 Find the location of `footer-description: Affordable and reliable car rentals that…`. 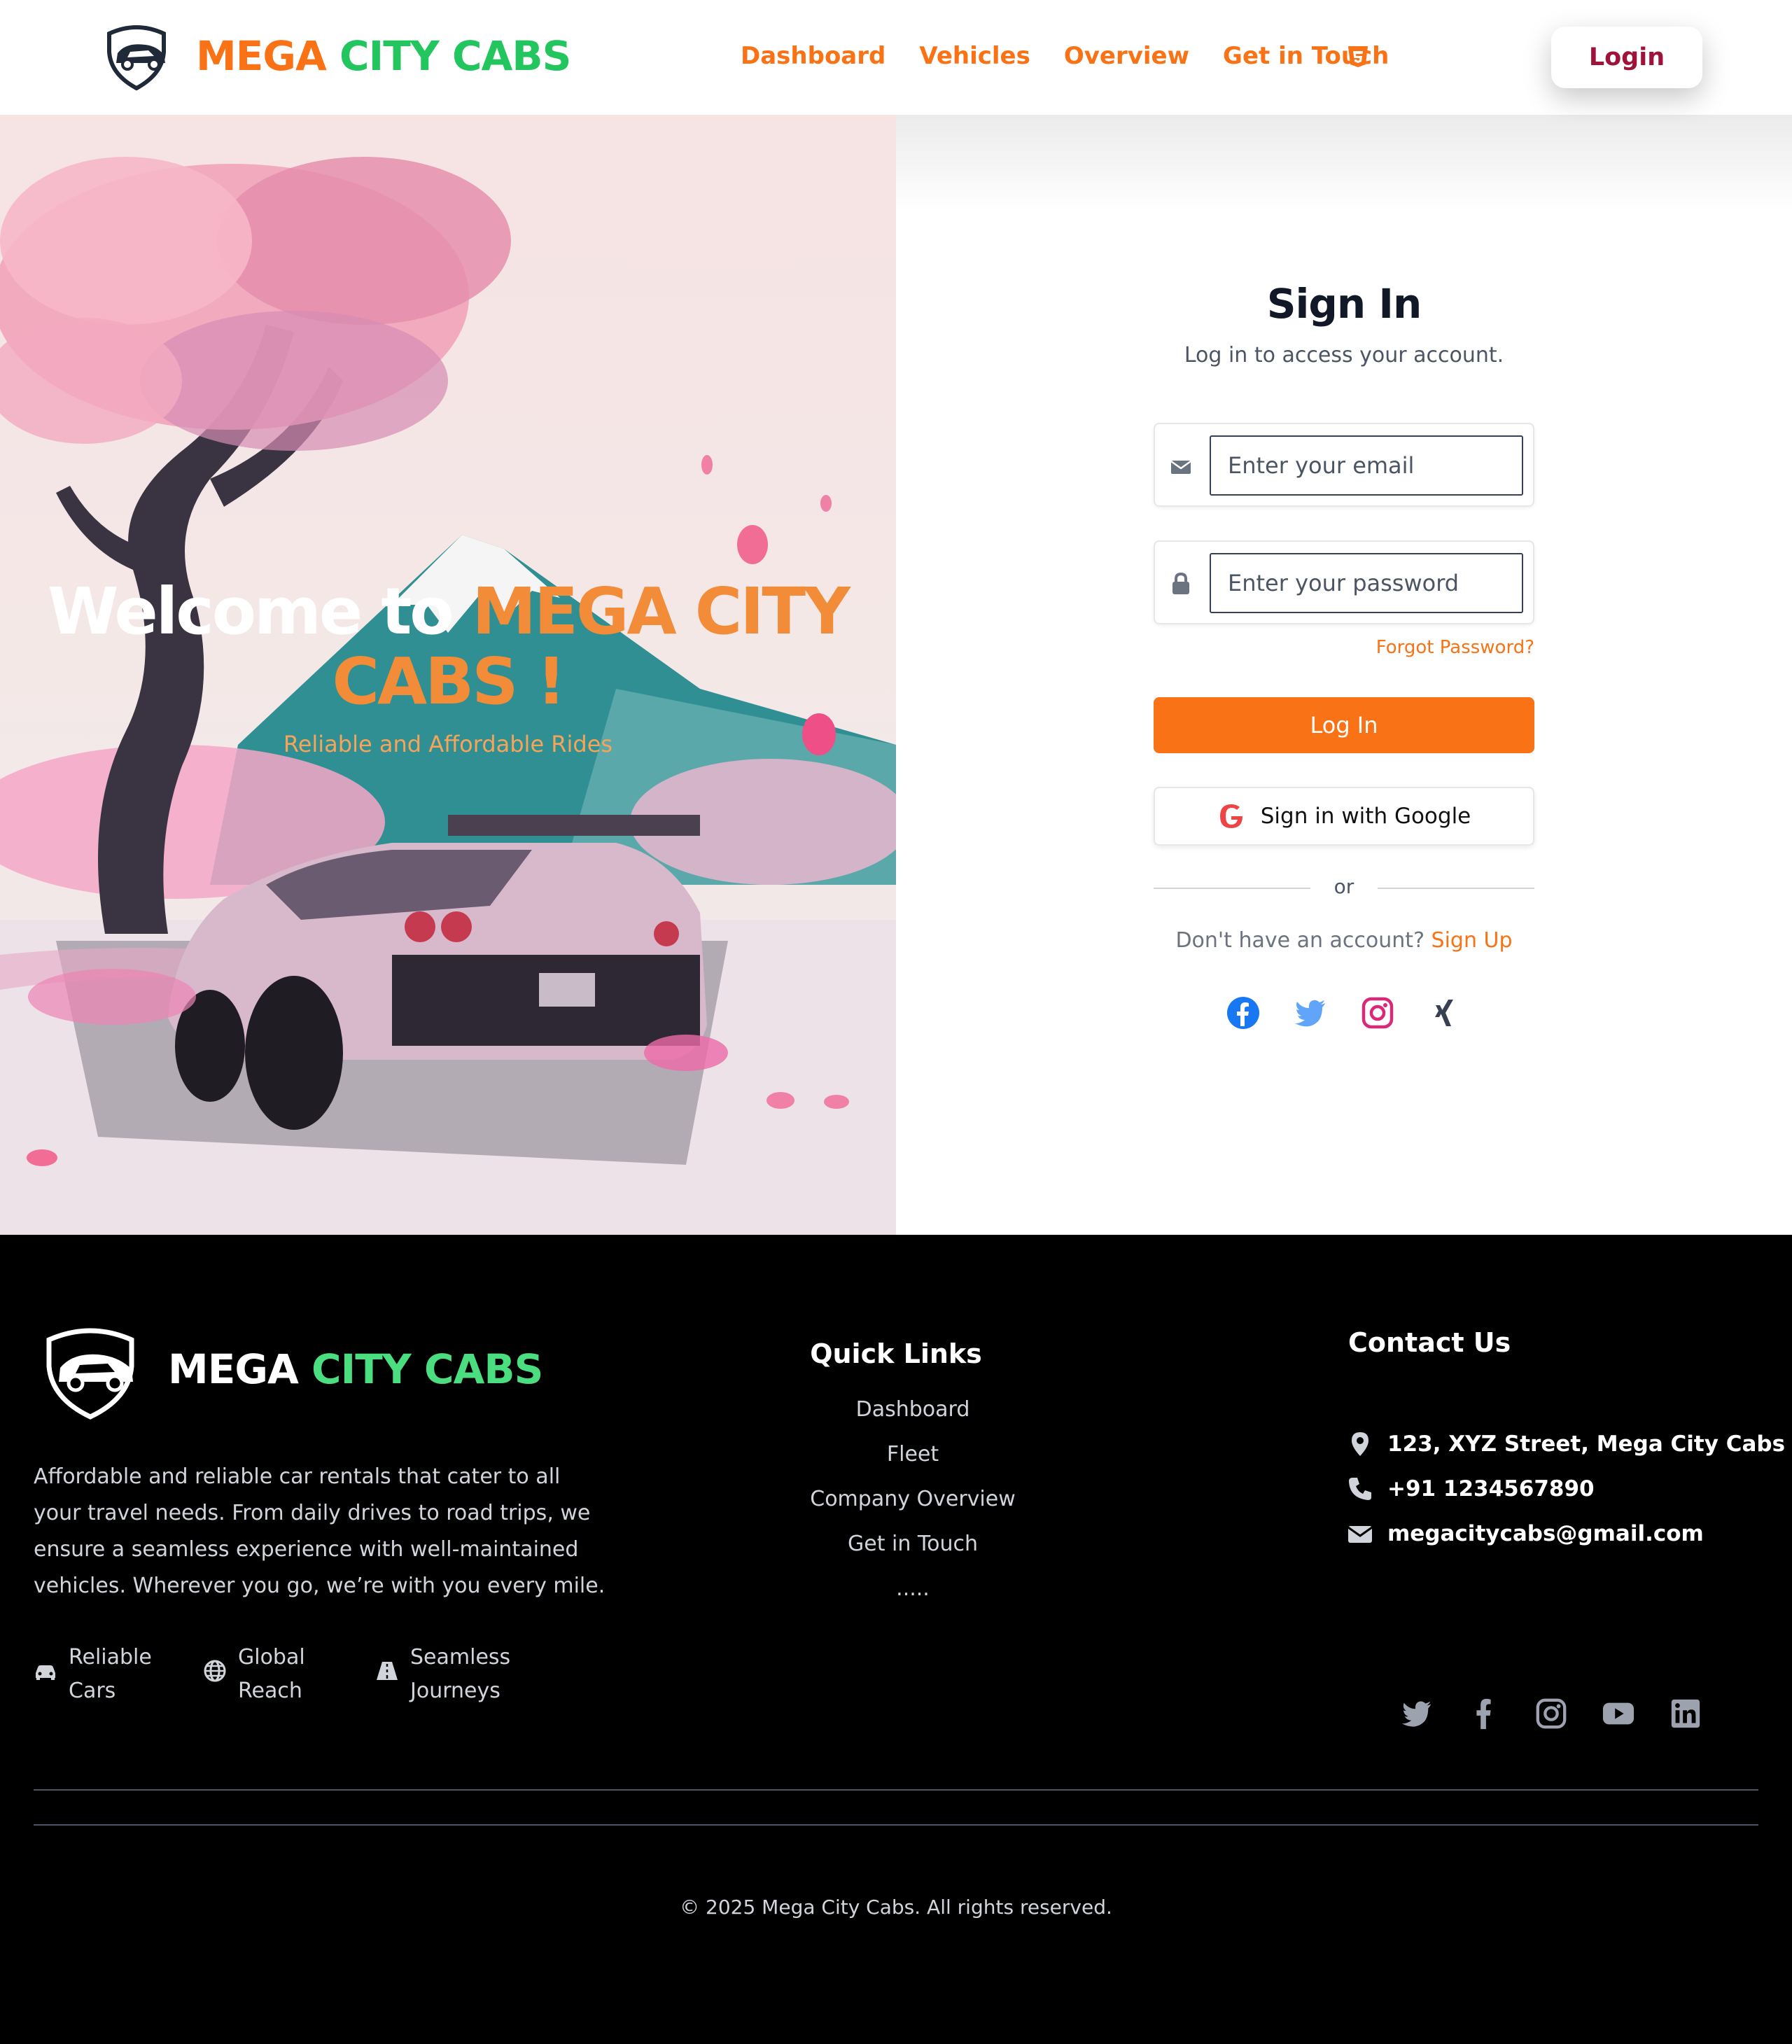

footer-description: Affordable and reliable car rentals that… is located at coordinates (320, 1531).